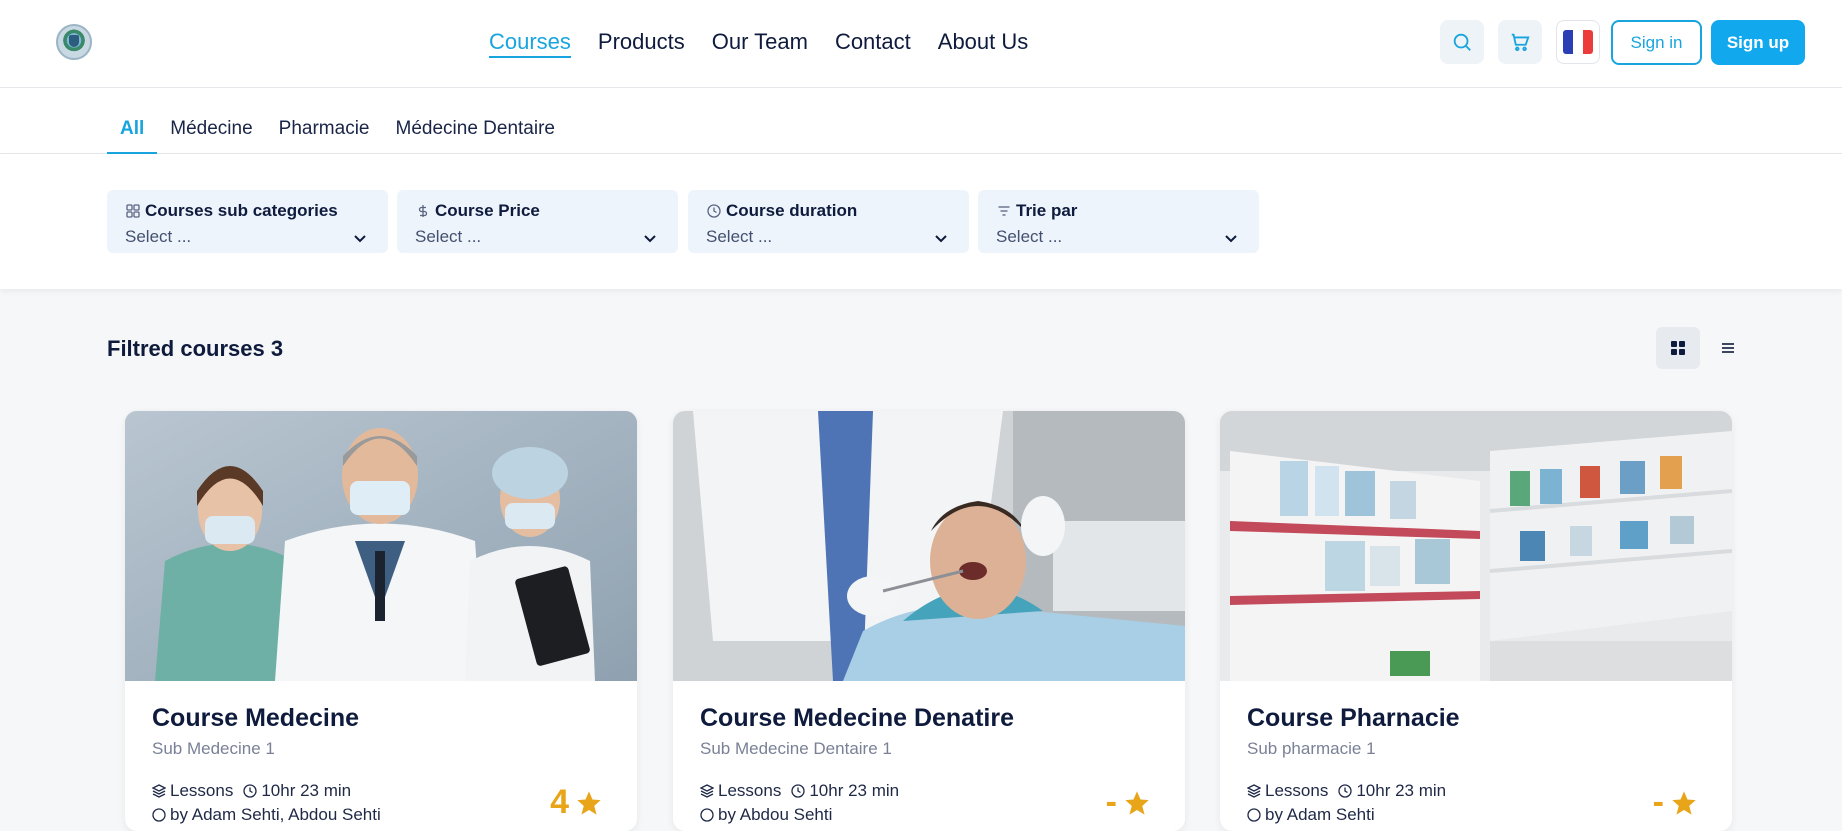 The width and height of the screenshot is (1842, 831). I want to click on tab-medecine-dentaire: Médecine Dentaire, so click(475, 121).